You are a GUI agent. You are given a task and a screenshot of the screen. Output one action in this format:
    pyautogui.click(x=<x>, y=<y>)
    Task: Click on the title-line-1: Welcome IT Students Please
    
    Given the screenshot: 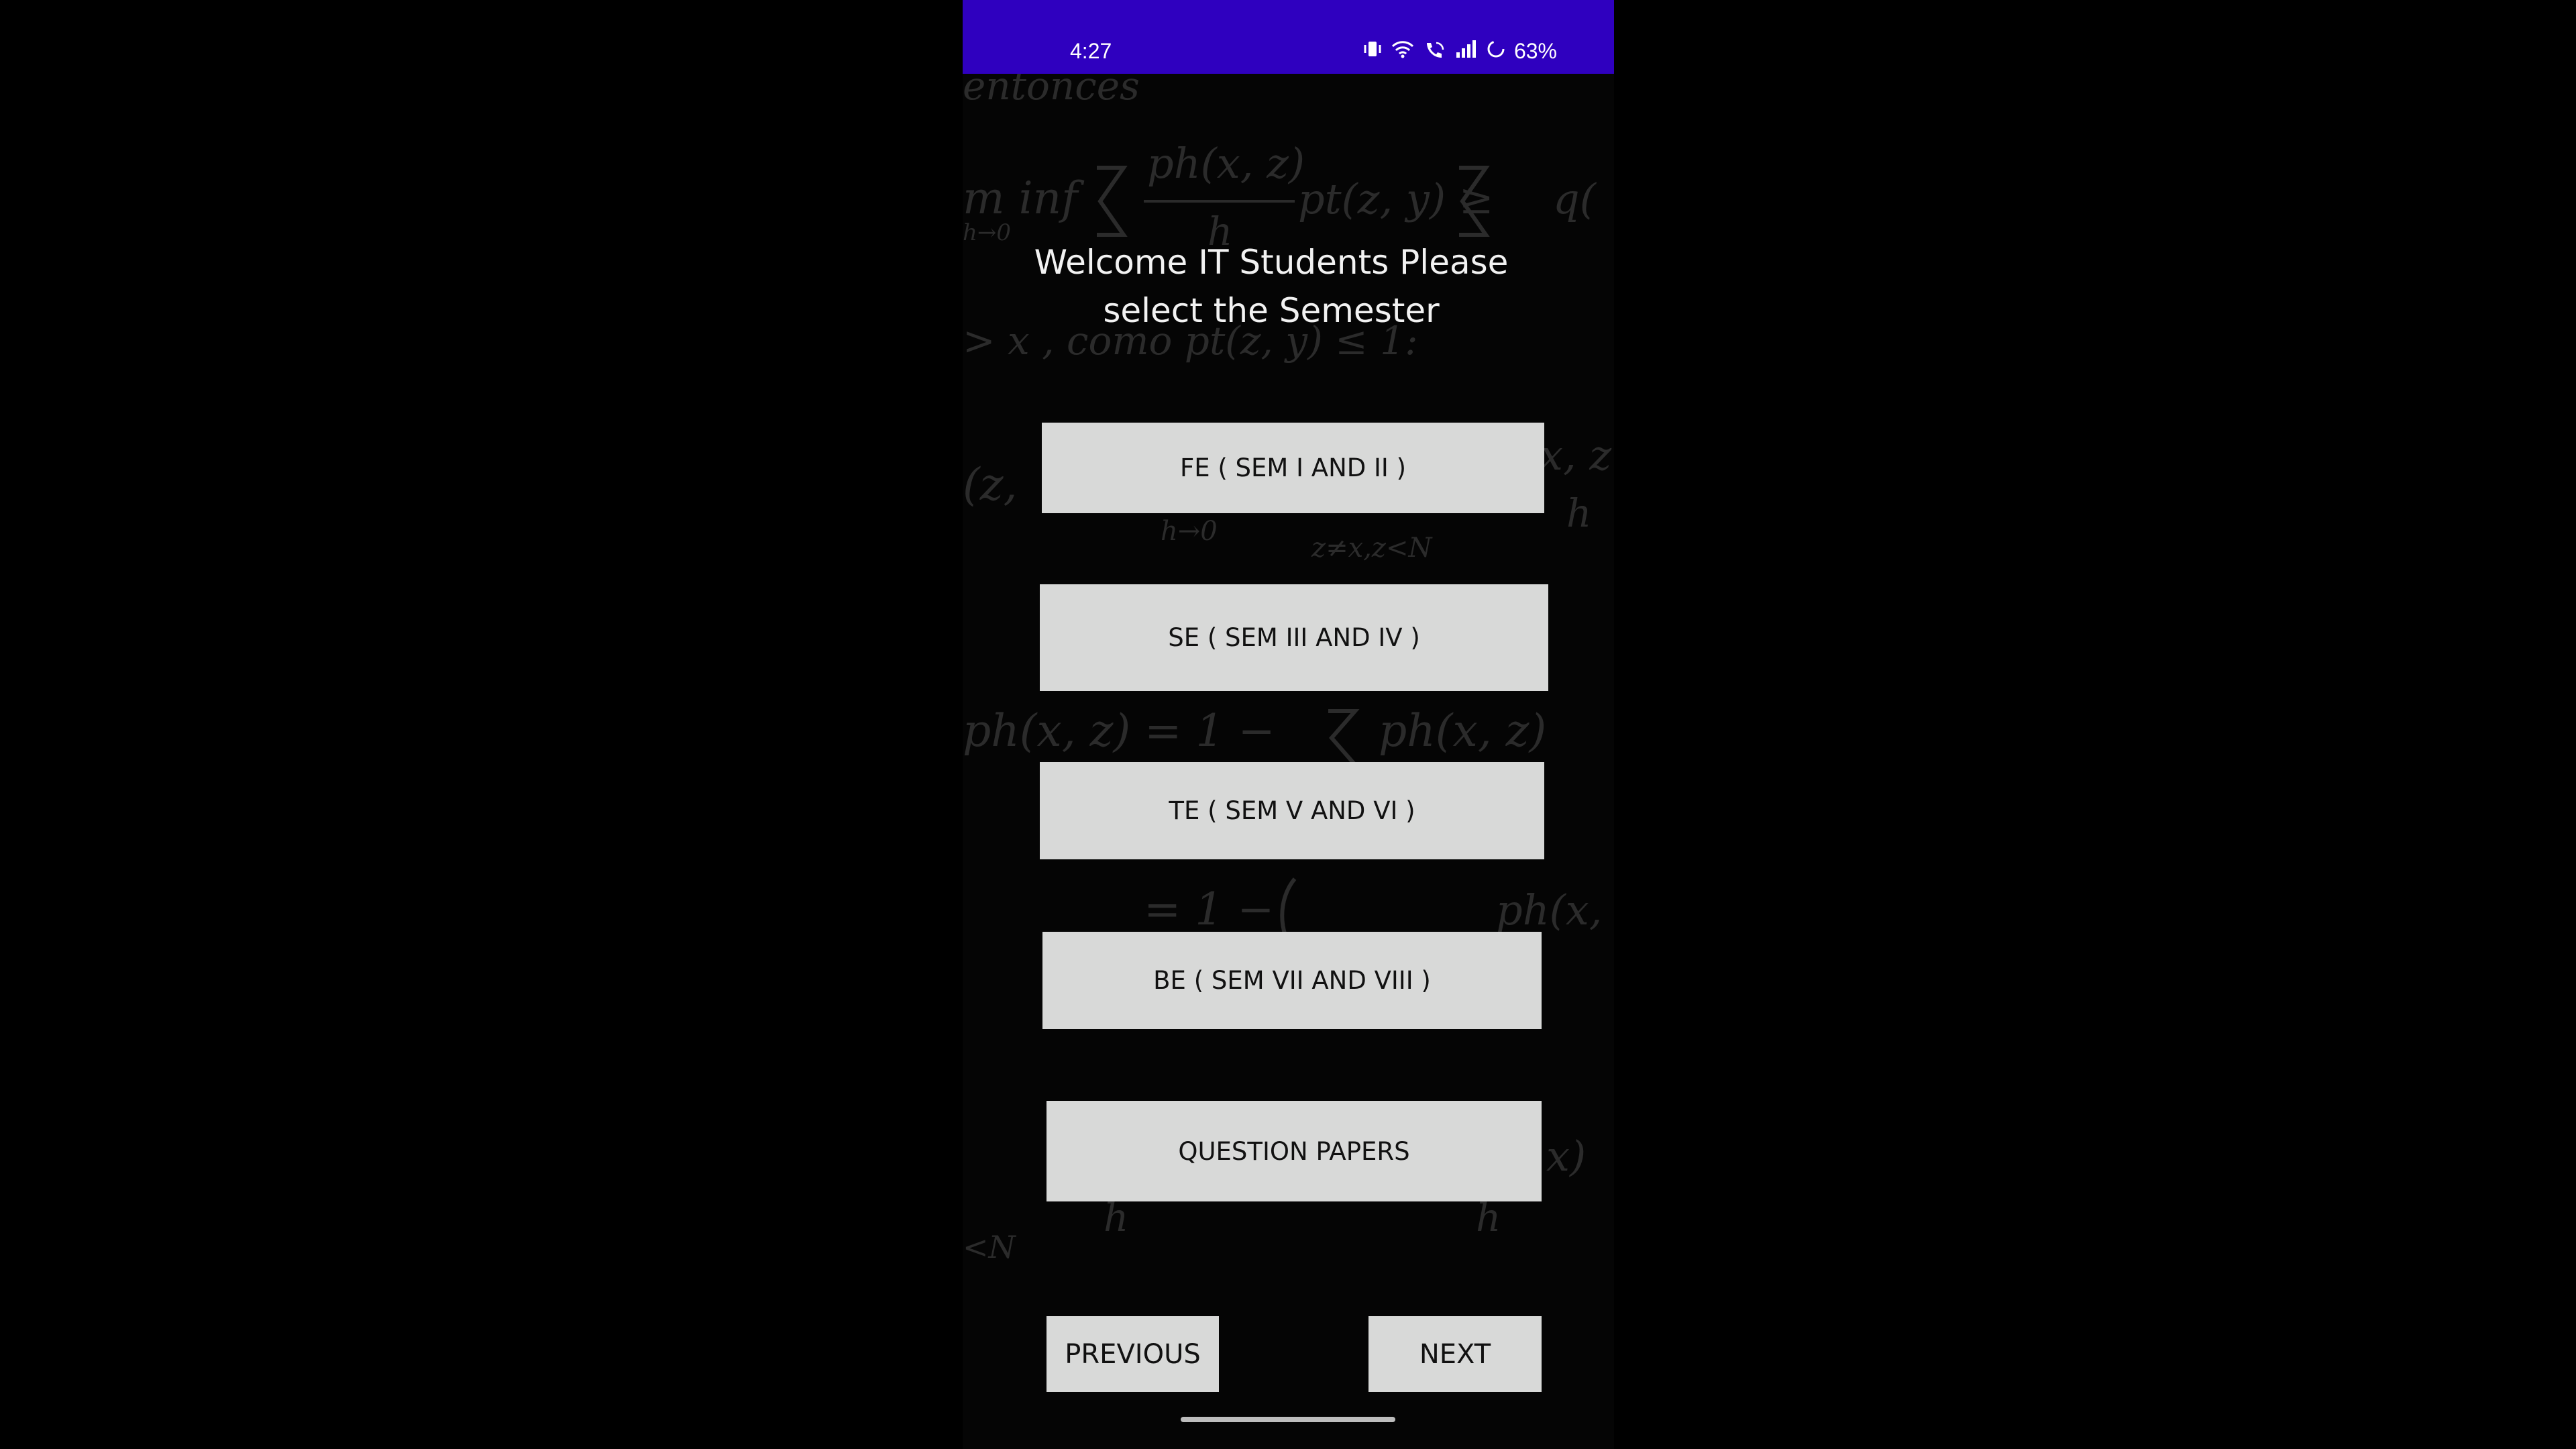 What is the action you would take?
    pyautogui.click(x=1271, y=262)
    